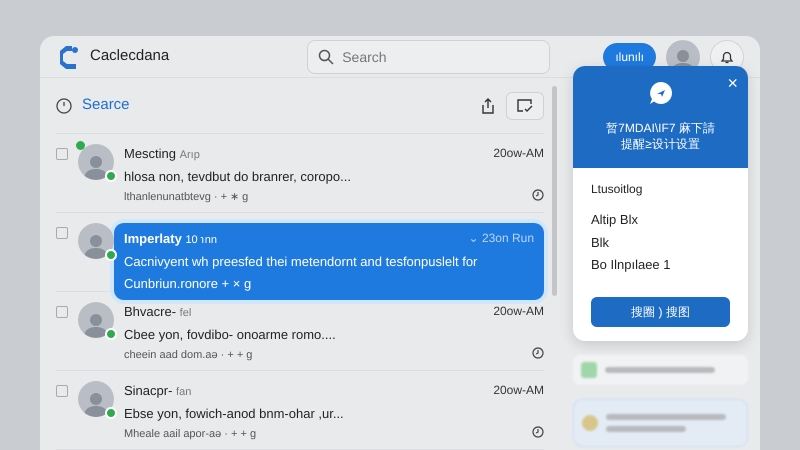 Image resolution: width=800 pixels, height=450 pixels. Describe the element at coordinates (617, 189) in the screenshot. I see `popover-heading: Ltusoitlog` at that location.